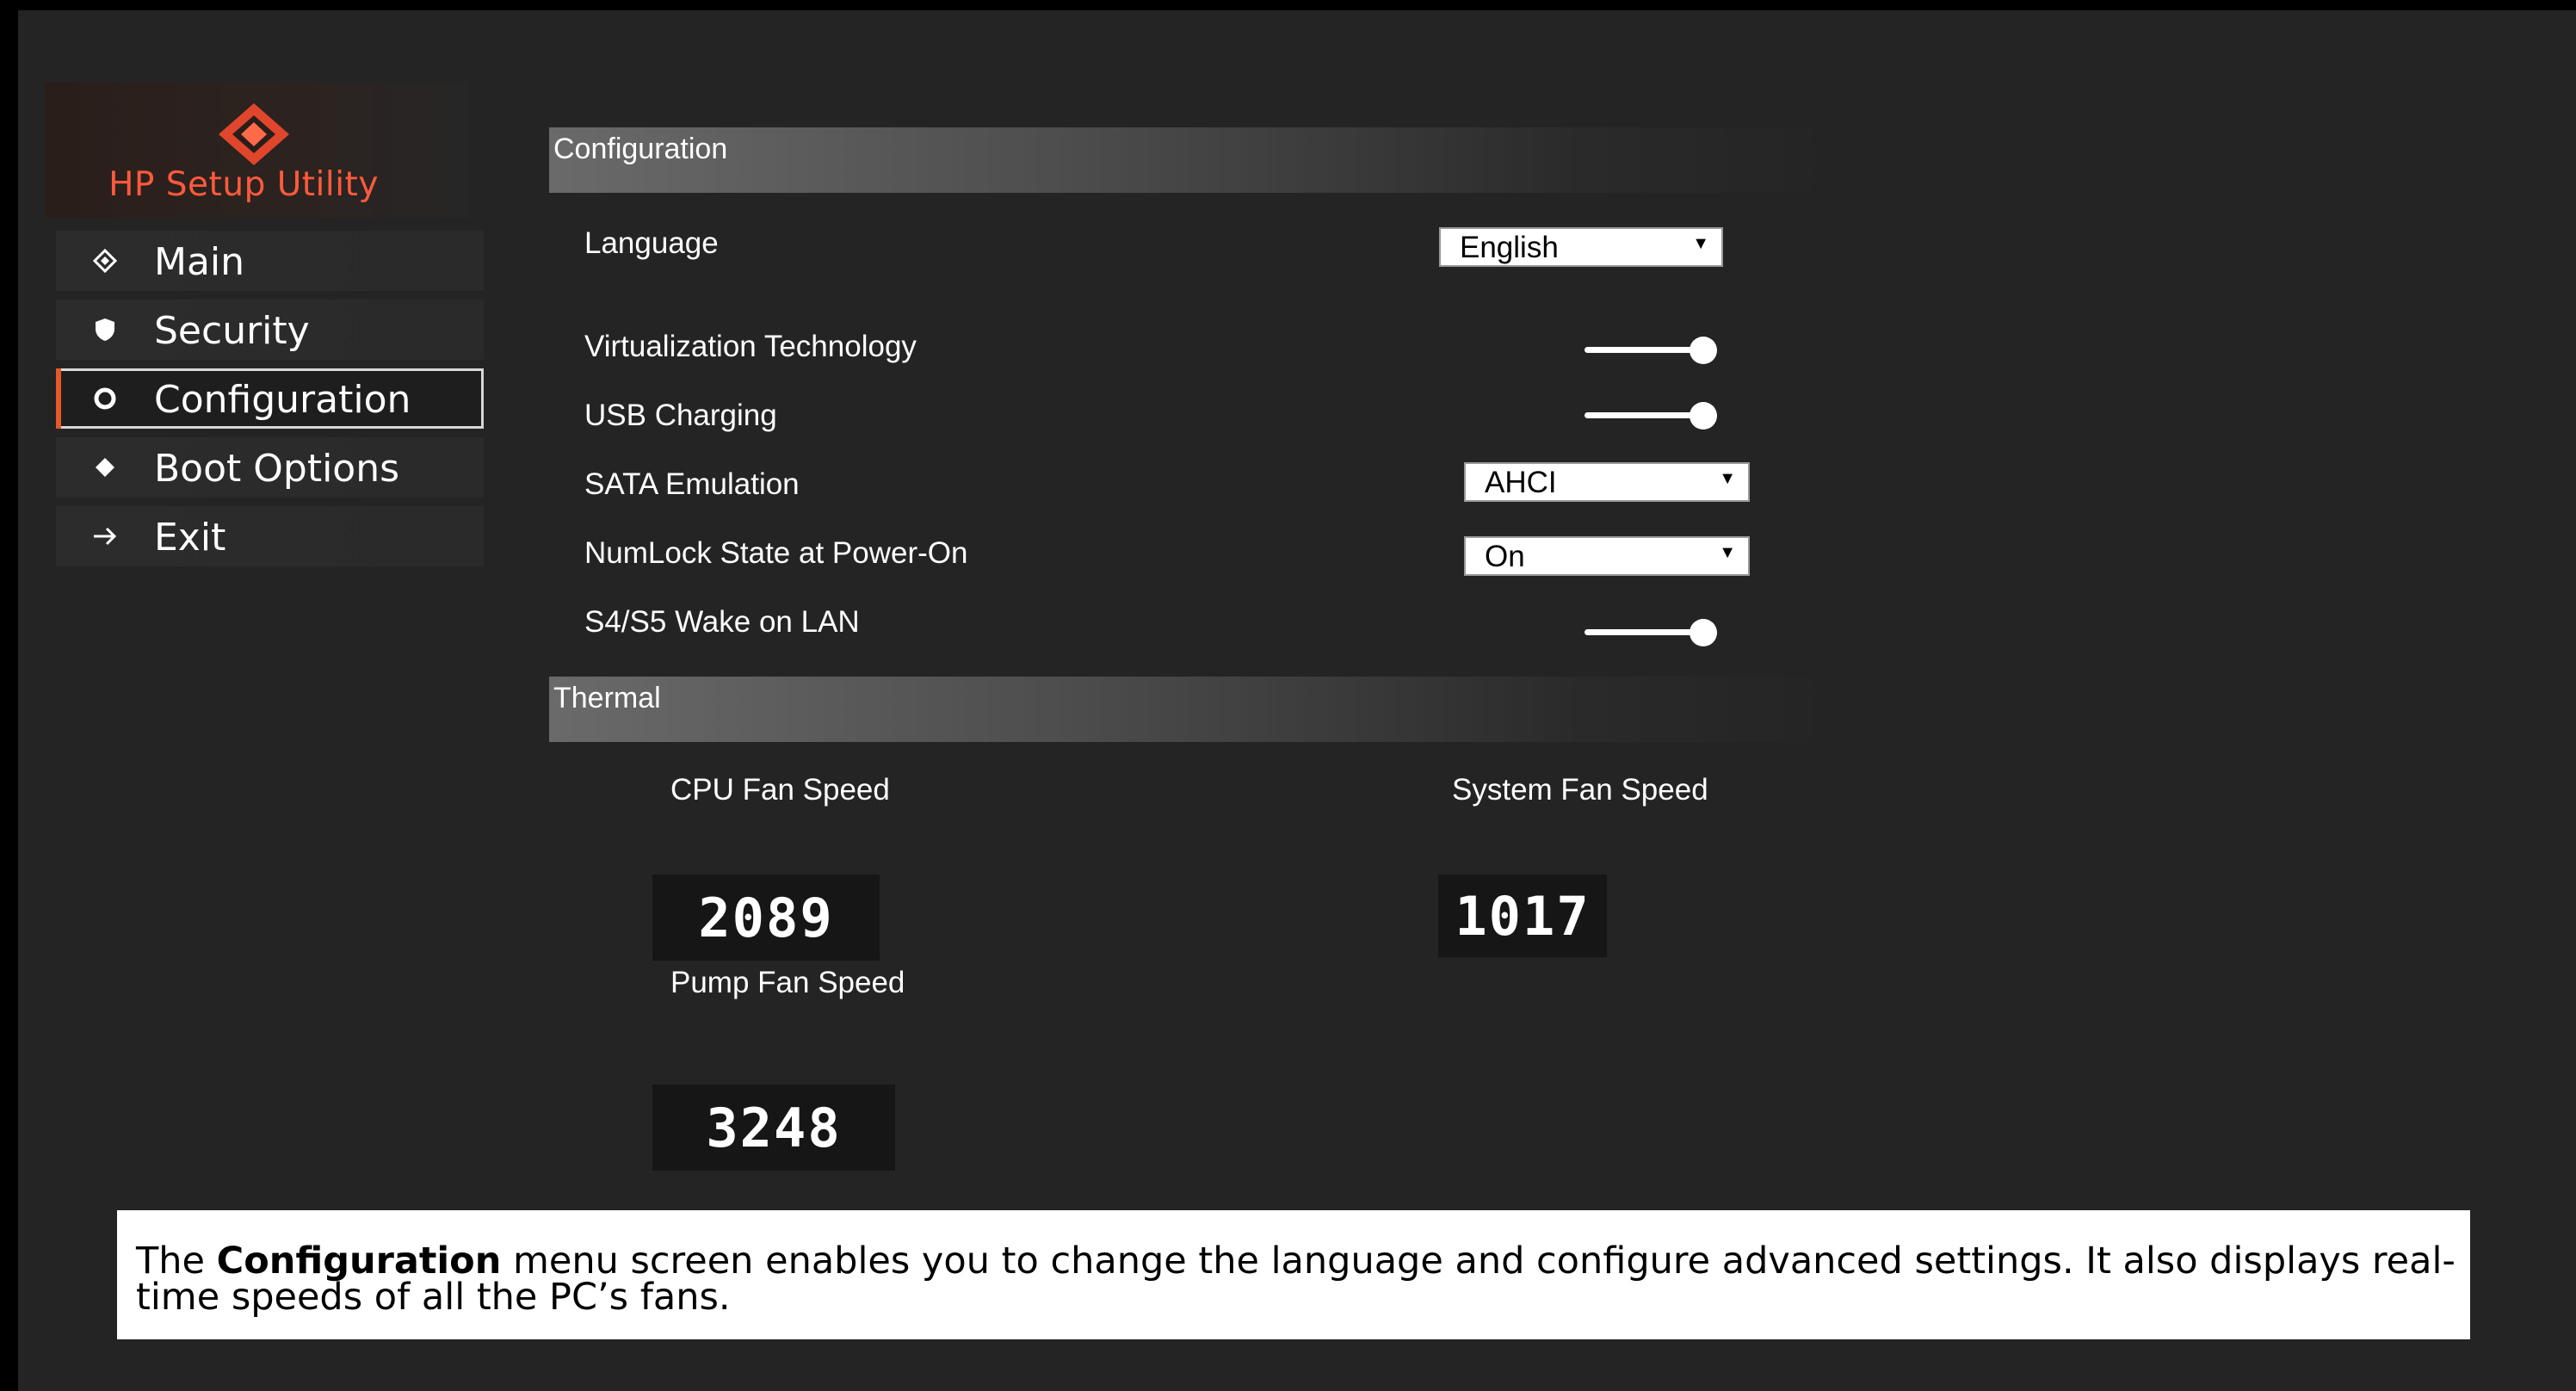  What do you see at coordinates (787, 982) in the screenshot?
I see `pump-fan-speed-label: Pump Fan Speed` at bounding box center [787, 982].